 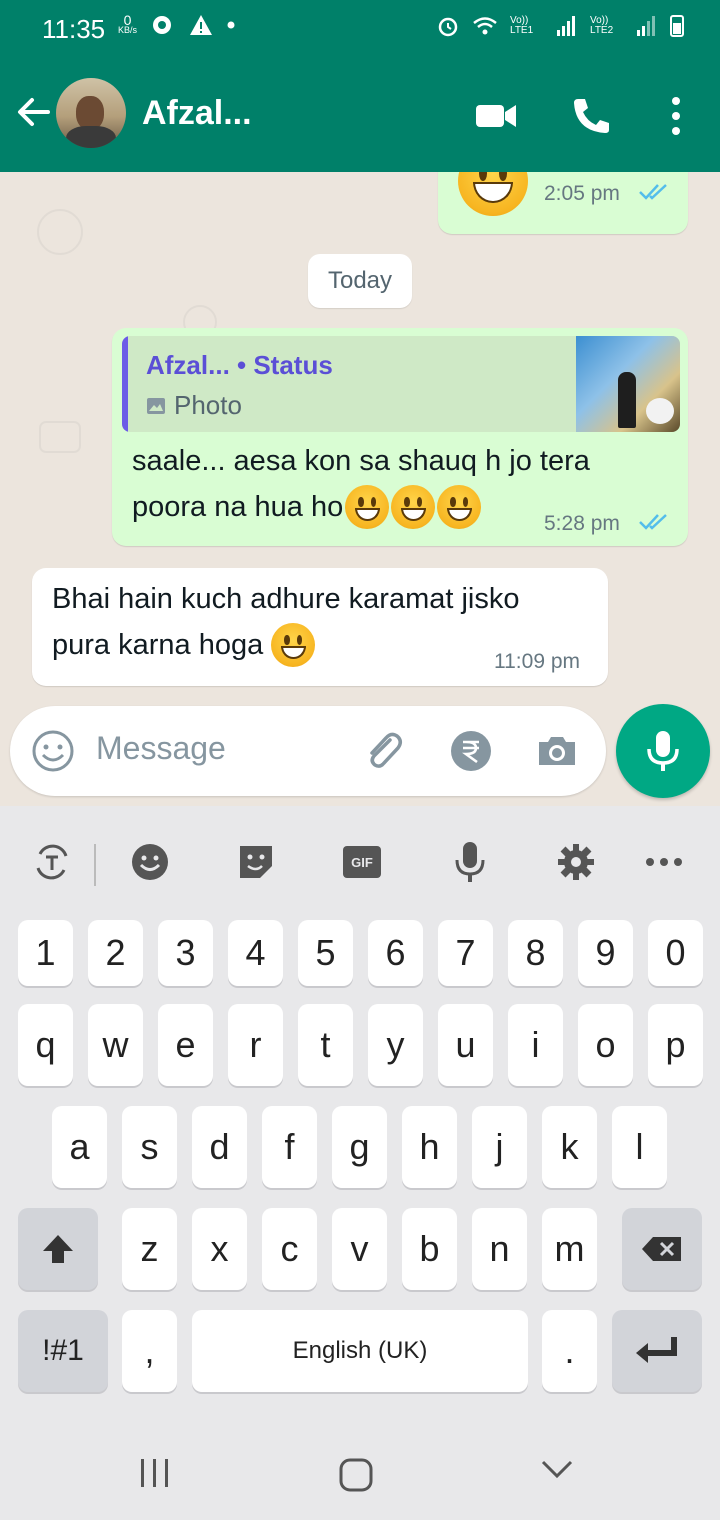 What do you see at coordinates (155, 1473) in the screenshot?
I see `recent-apps-icon` at bounding box center [155, 1473].